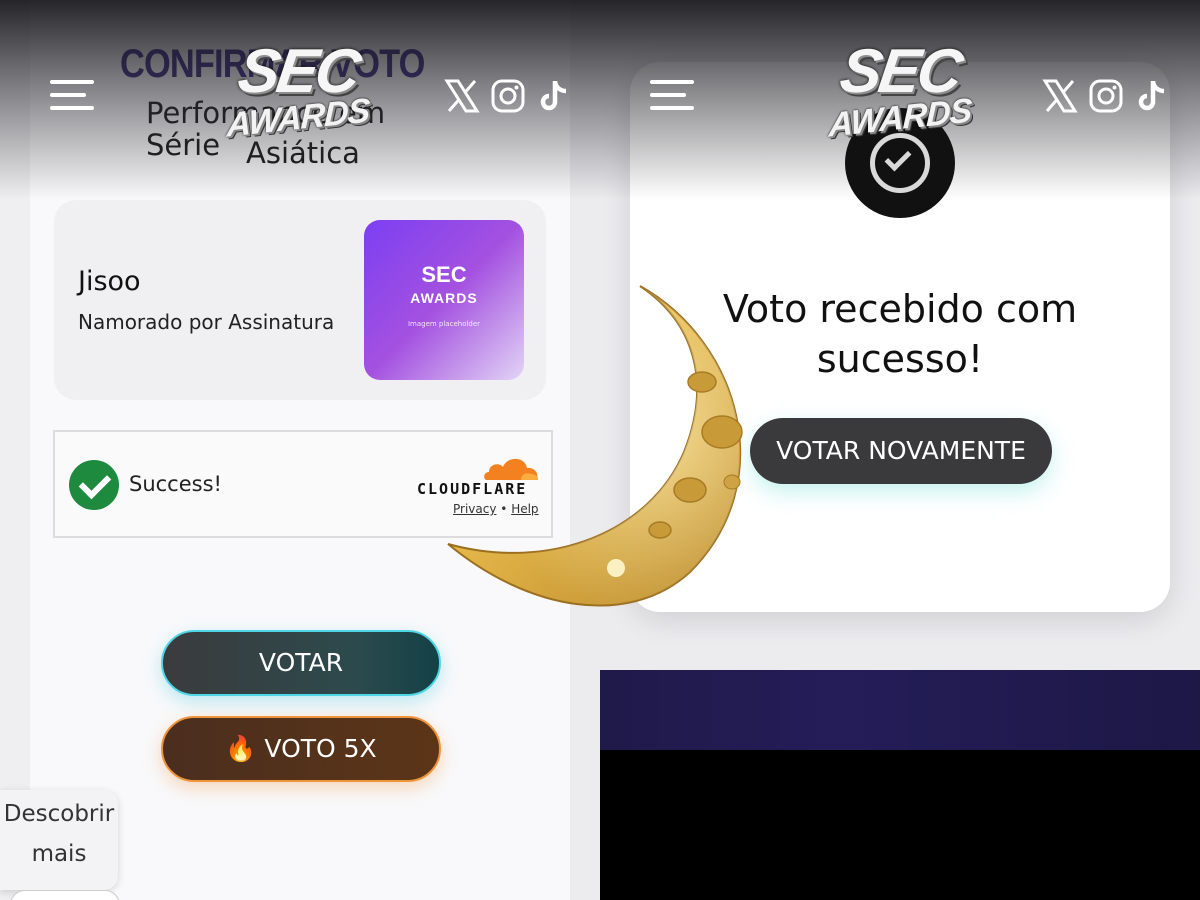 This screenshot has width=1200, height=900. I want to click on discover-more-button: Descobrir mais, so click(59, 840).